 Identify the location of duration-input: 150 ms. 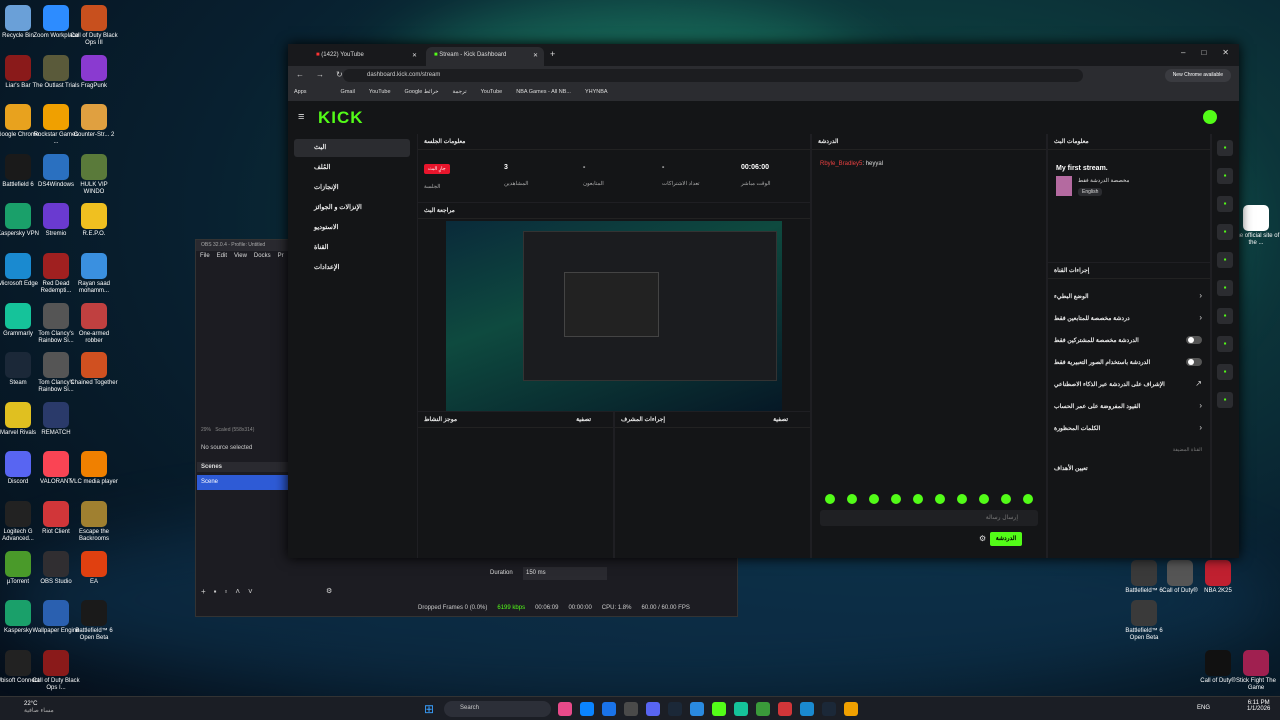
(565, 573).